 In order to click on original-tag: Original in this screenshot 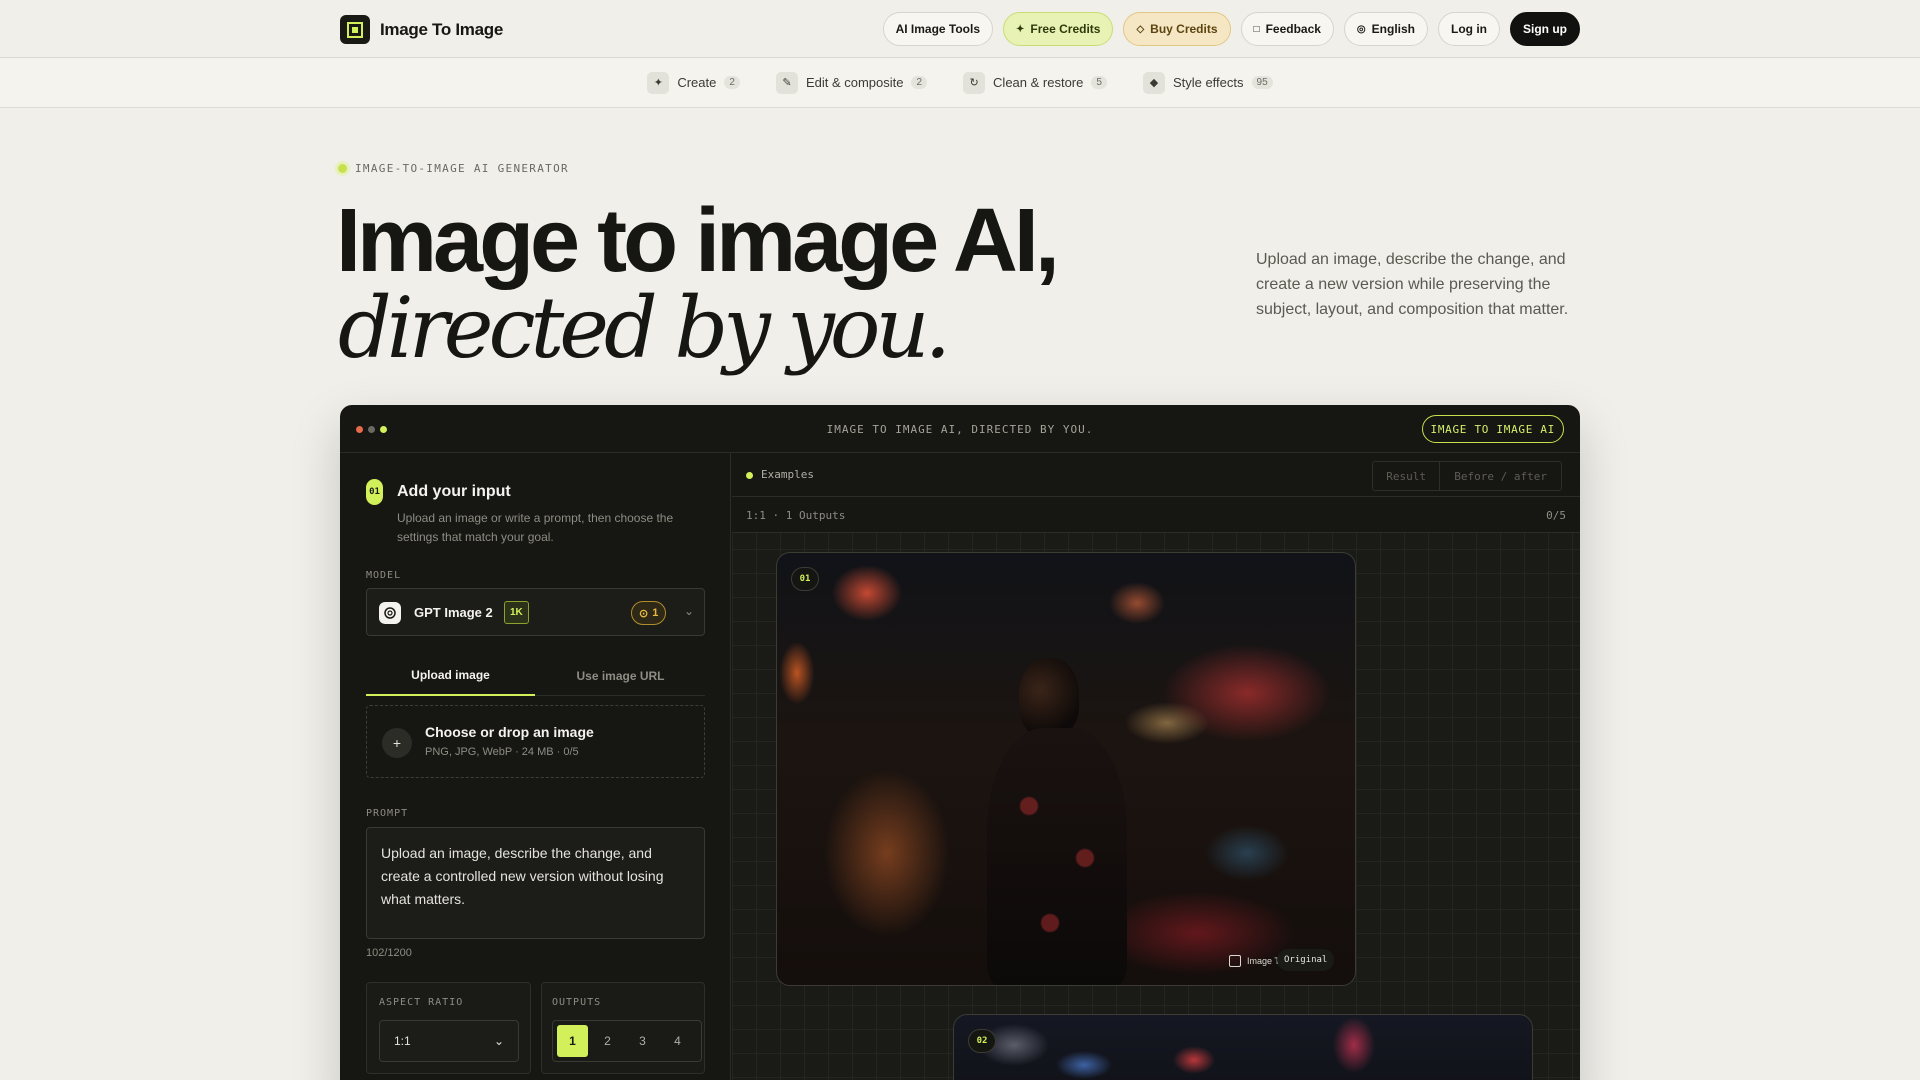, I will do `click(1306, 960)`.